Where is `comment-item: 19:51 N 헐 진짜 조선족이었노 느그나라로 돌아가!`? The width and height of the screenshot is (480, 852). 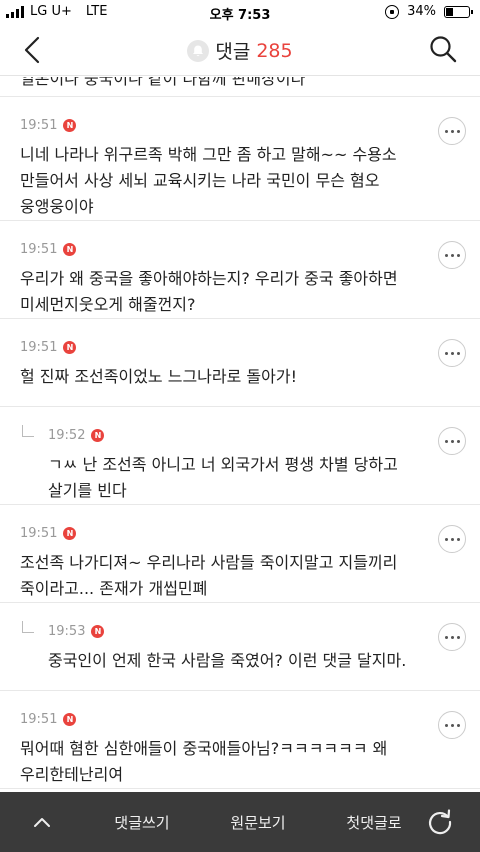 comment-item: 19:51 N 헐 진짜 조선족이었노 느그나라로 돌아가! is located at coordinates (240, 363).